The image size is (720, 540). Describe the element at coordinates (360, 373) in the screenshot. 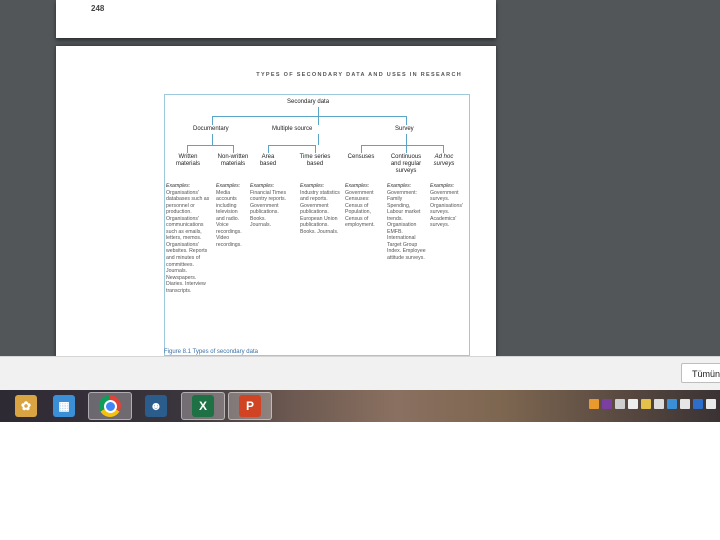

I see `notification-bar: Tümün` at that location.